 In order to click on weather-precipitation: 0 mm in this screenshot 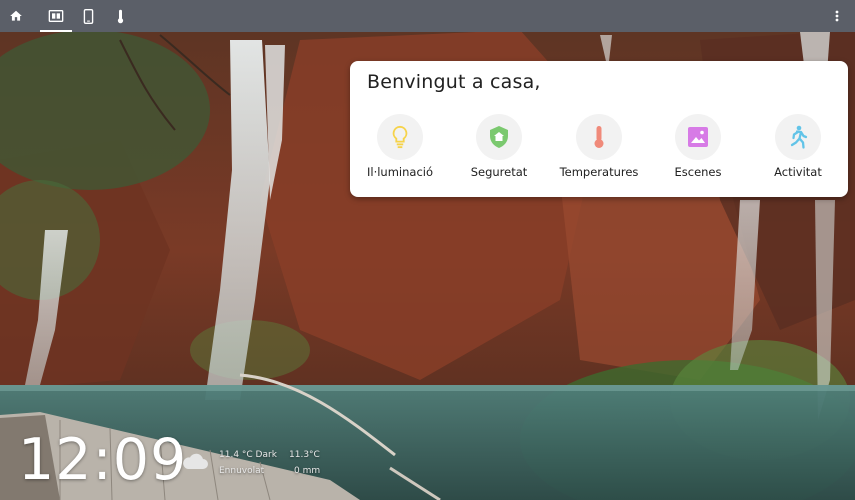, I will do `click(307, 471)`.